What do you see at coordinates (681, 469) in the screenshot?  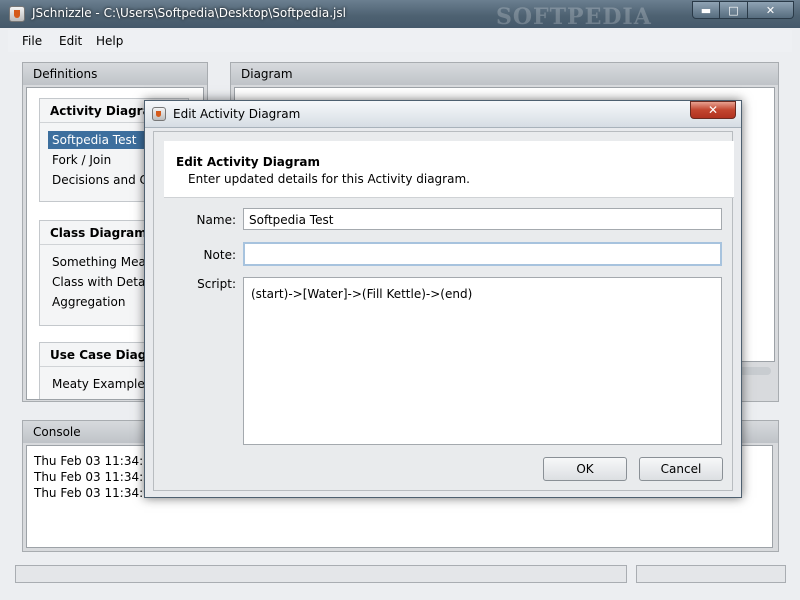 I see `cancel-button: Cancel` at bounding box center [681, 469].